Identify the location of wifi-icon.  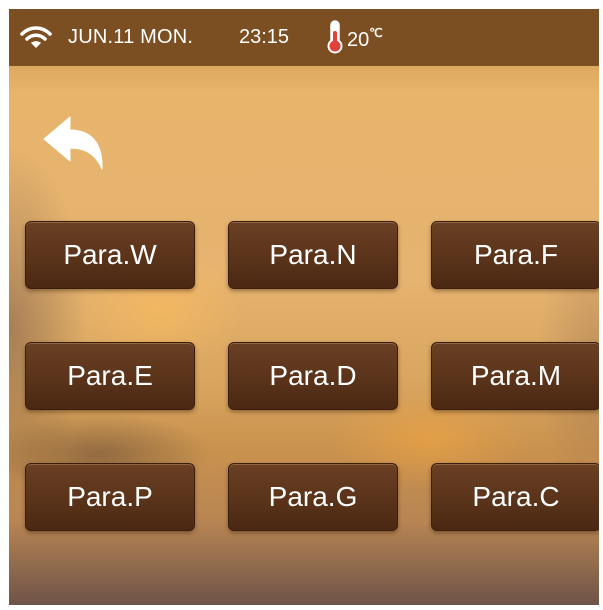
(36, 37).